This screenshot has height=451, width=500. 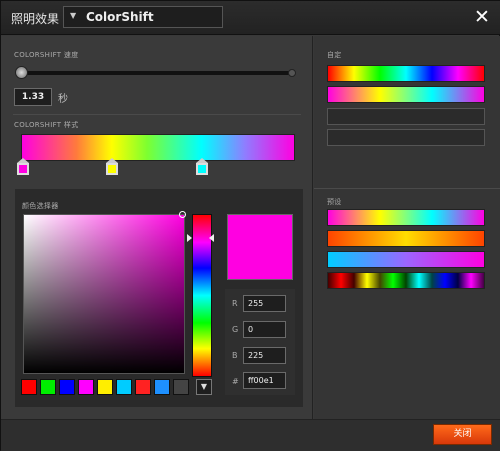 What do you see at coordinates (250, 18) in the screenshot?
I see `title-bar: 照明效果 ▼ ColorShift ✕` at bounding box center [250, 18].